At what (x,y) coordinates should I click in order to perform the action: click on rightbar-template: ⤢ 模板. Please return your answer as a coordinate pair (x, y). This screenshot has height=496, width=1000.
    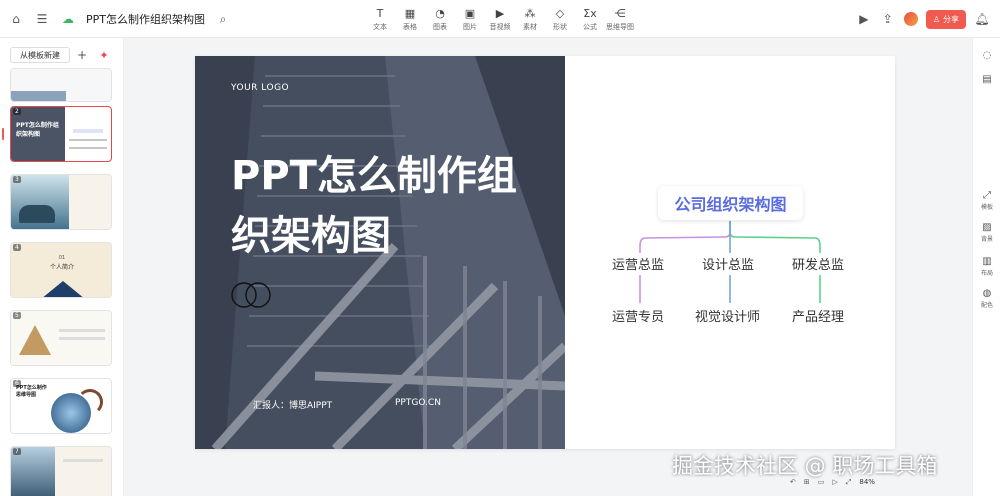
    Looking at the image, I should click on (986, 200).